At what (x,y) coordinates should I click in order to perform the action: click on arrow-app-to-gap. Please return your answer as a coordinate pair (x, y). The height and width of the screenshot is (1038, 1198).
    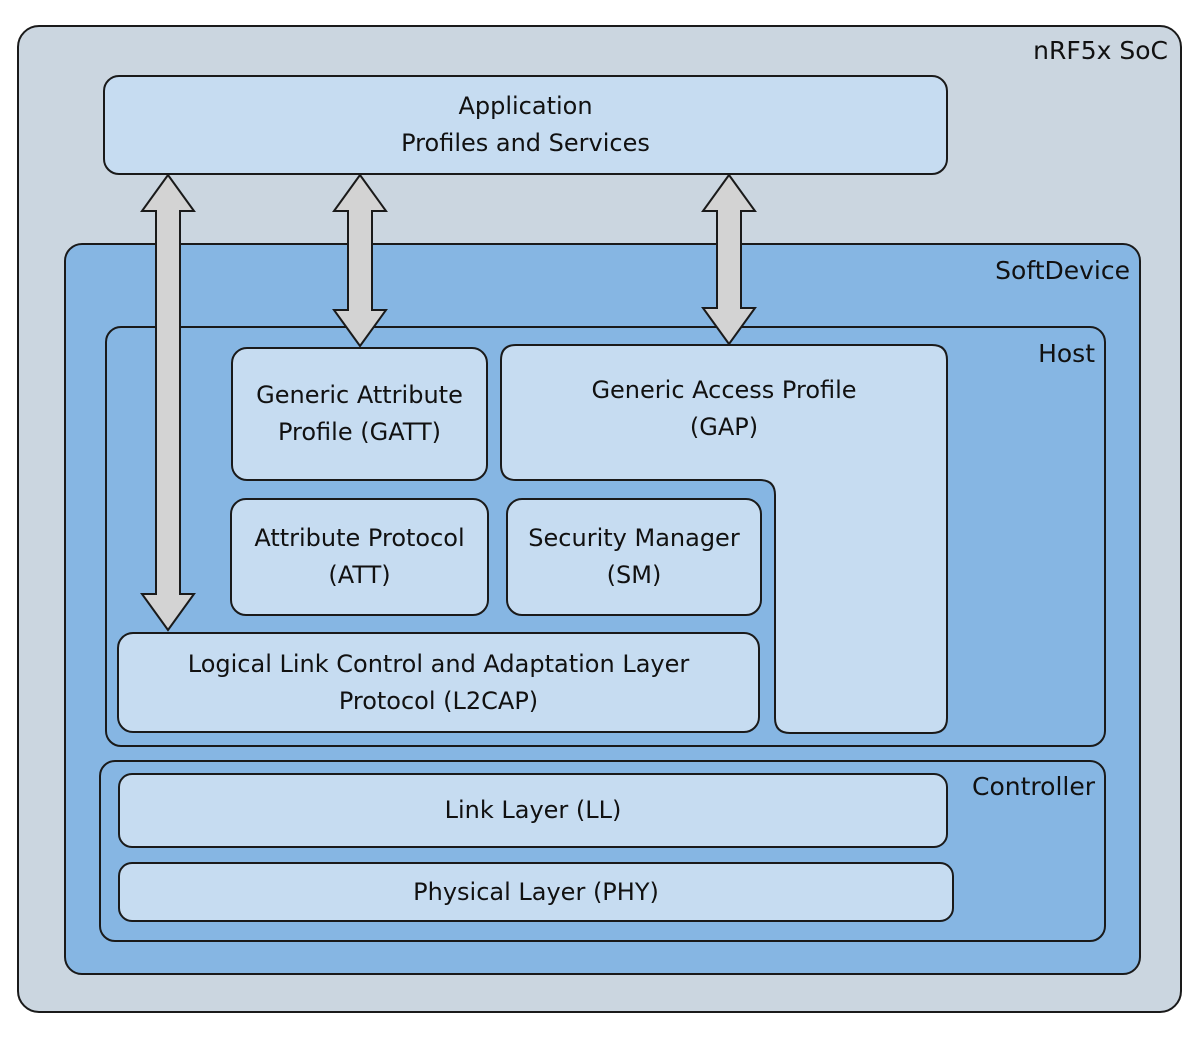
    Looking at the image, I should click on (729, 259).